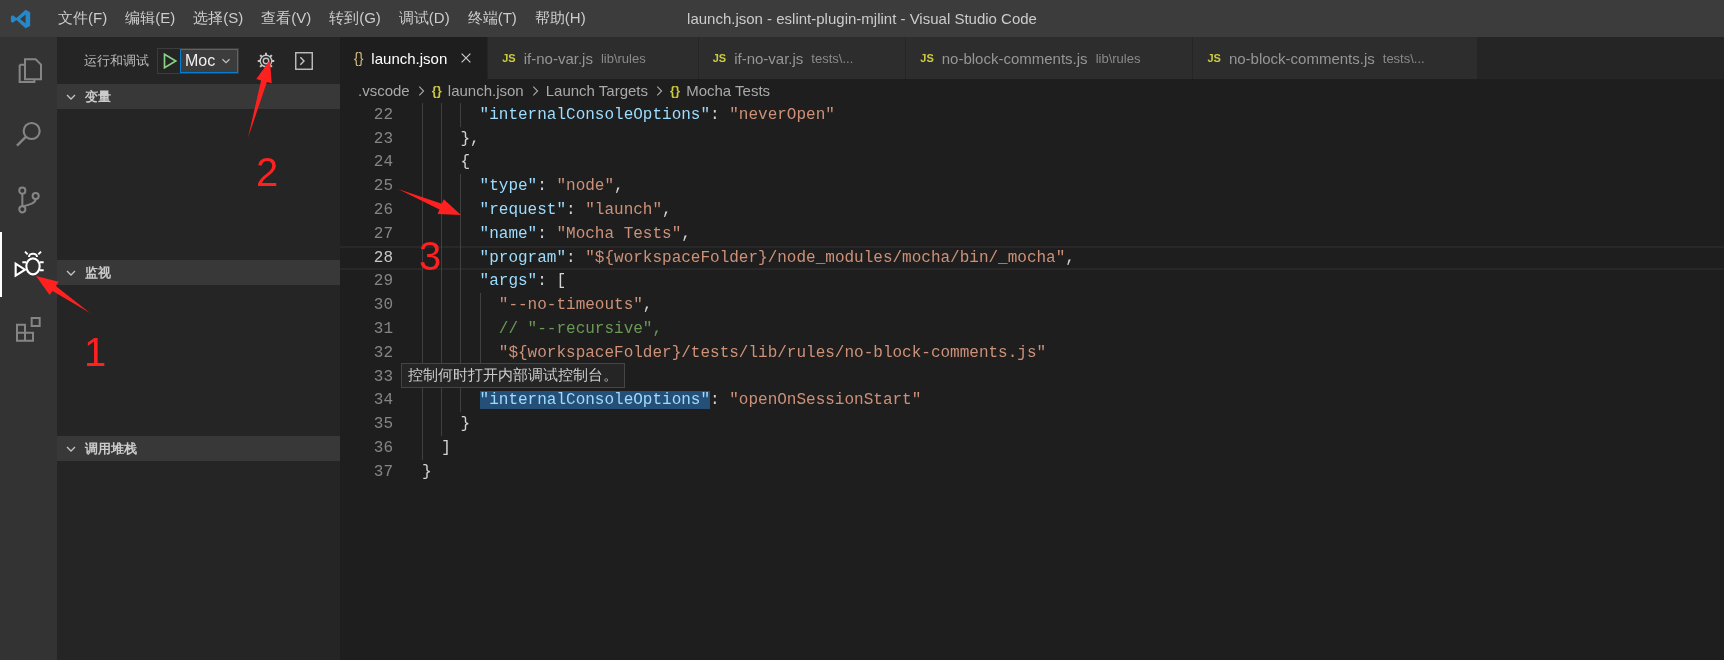  I want to click on breadcrumb-item: Launch Targets, so click(597, 90).